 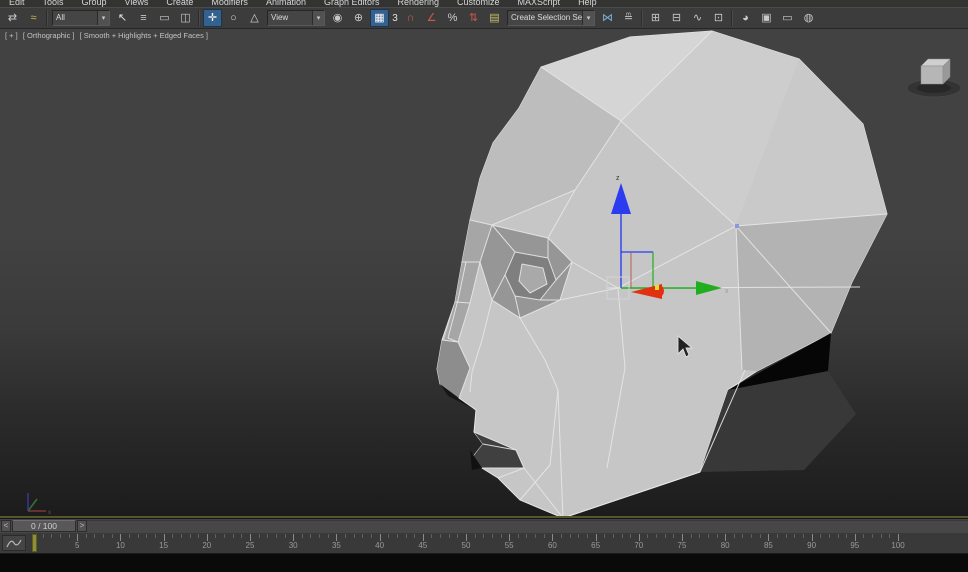 What do you see at coordinates (280, 17) in the screenshot?
I see `reference-coordinate-system-dropdown-value: View` at bounding box center [280, 17].